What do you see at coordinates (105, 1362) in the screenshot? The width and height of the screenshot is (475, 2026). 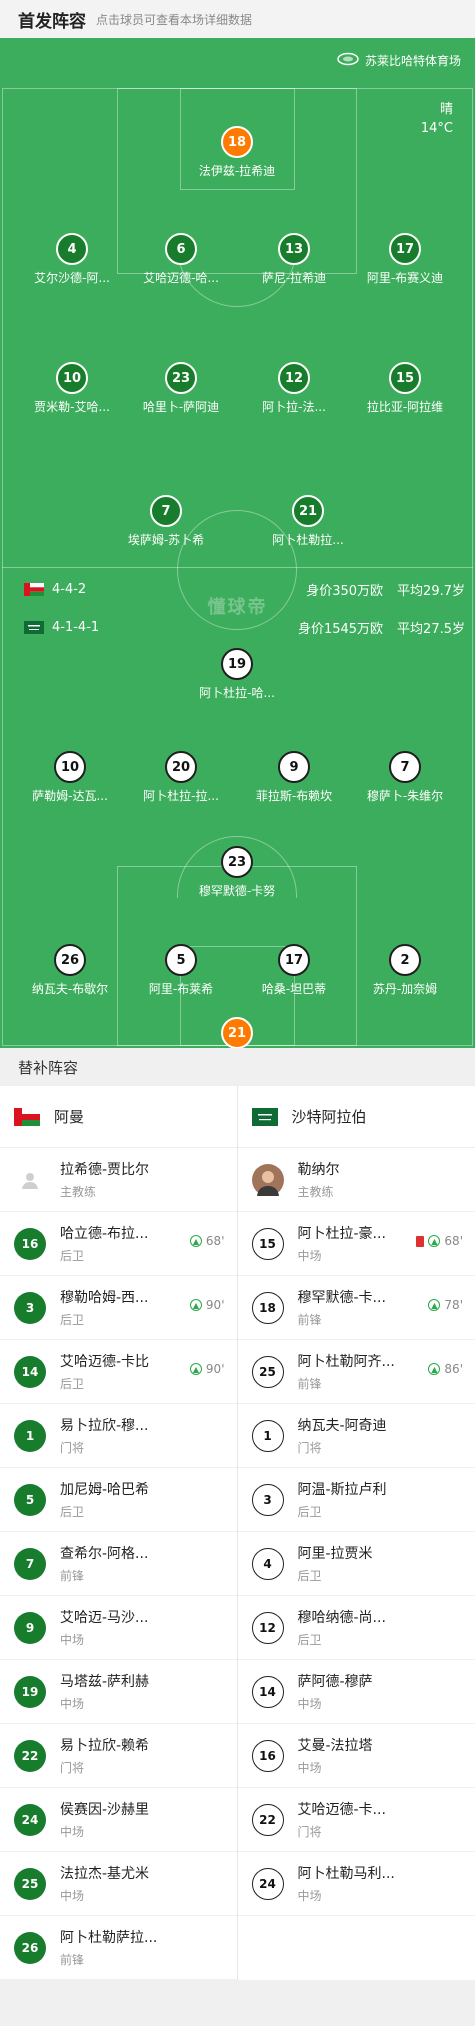 I see `sub-player-name: 艾哈迈德-卡比` at bounding box center [105, 1362].